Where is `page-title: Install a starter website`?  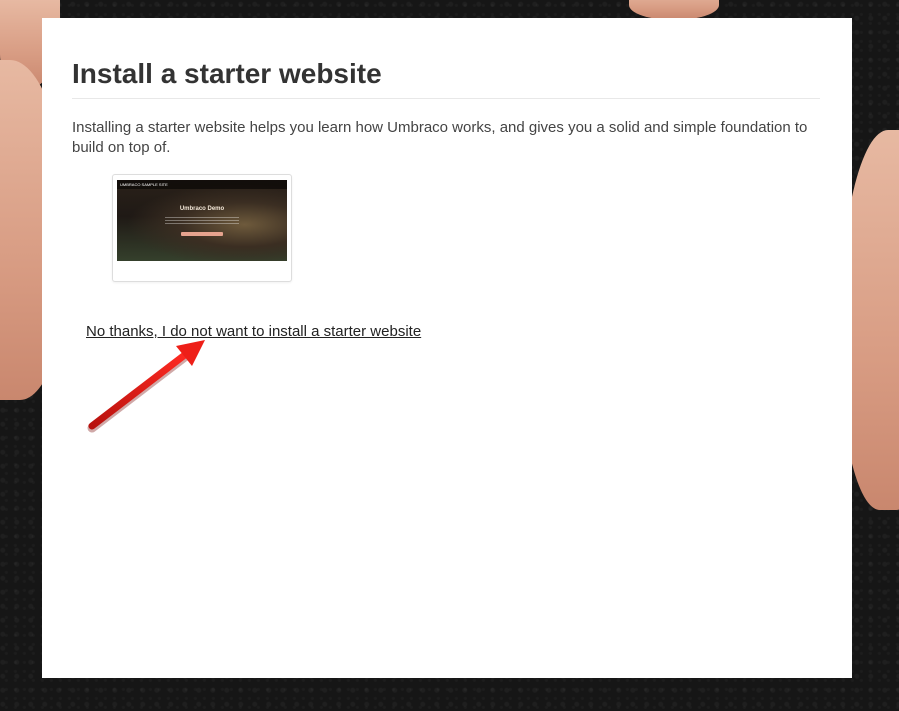
page-title: Install a starter website is located at coordinates (227, 73).